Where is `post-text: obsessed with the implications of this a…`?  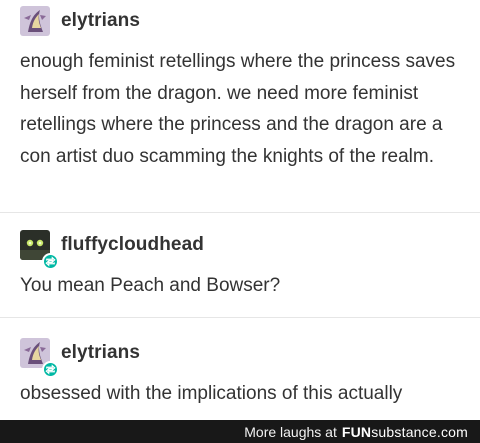 post-text: obsessed with the implications of this a… is located at coordinates (211, 393).